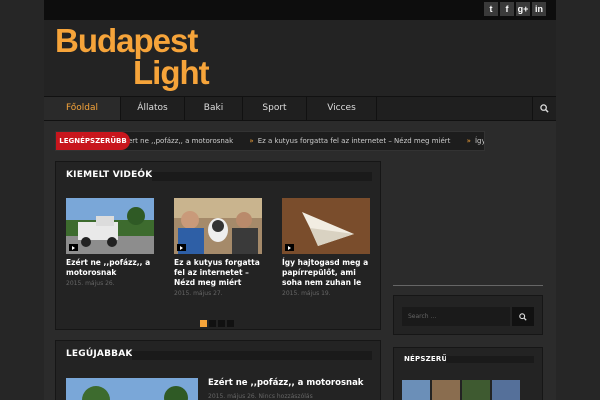  I want to click on video-date: 2015. május 27., so click(198, 293).